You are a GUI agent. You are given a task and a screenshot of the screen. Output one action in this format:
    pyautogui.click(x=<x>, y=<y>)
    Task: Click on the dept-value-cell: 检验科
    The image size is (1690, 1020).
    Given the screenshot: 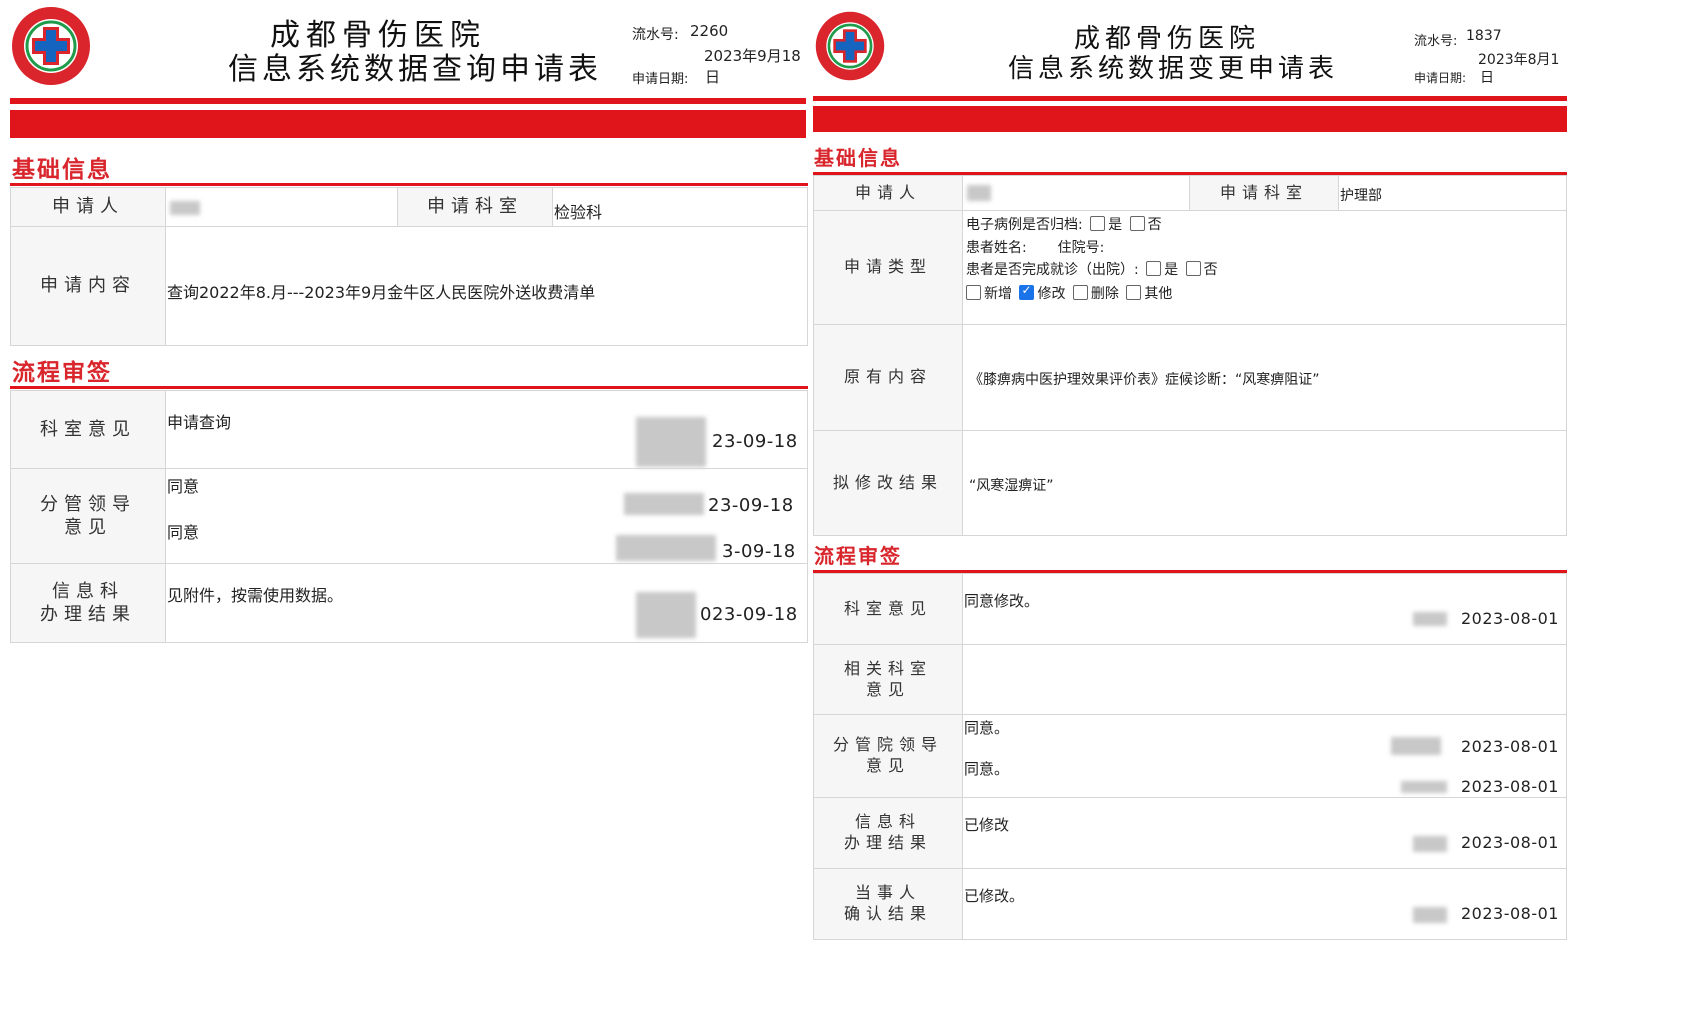 What is the action you would take?
    pyautogui.click(x=680, y=207)
    